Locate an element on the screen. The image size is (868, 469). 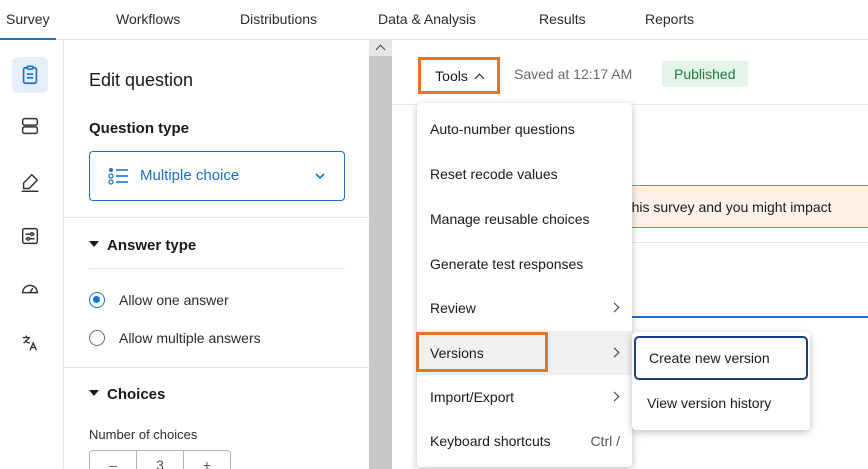
menu-item-keyboard-shortcuts: Keyboard shortcuts Ctrl / is located at coordinates (524, 441).